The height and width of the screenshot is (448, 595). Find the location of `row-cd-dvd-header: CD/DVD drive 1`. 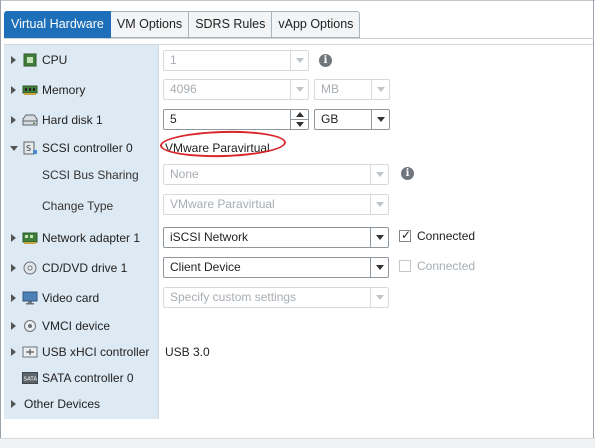

row-cd-dvd-header: CD/DVD drive 1 is located at coordinates (81, 268).